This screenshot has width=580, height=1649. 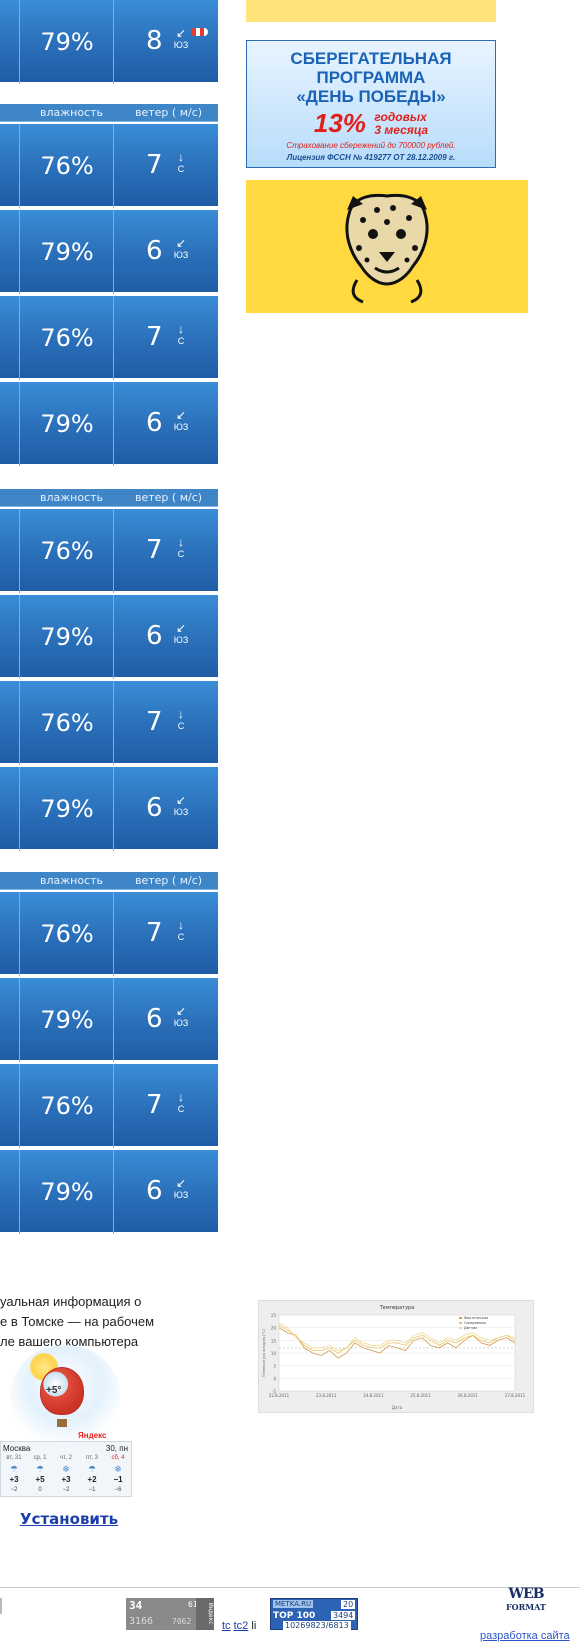 I want to click on counter-value: 10269823/6813, so click(x=317, y=1625).